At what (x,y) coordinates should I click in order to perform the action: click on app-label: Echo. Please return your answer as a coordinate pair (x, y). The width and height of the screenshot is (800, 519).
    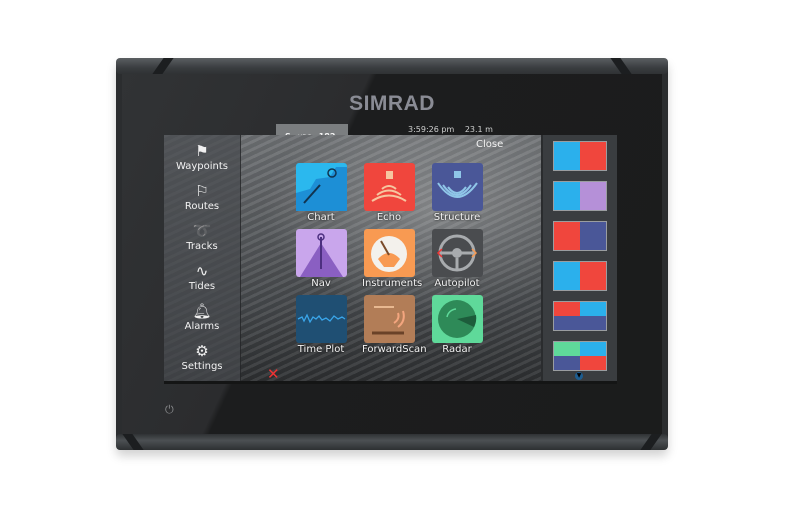
    Looking at the image, I should click on (389, 217).